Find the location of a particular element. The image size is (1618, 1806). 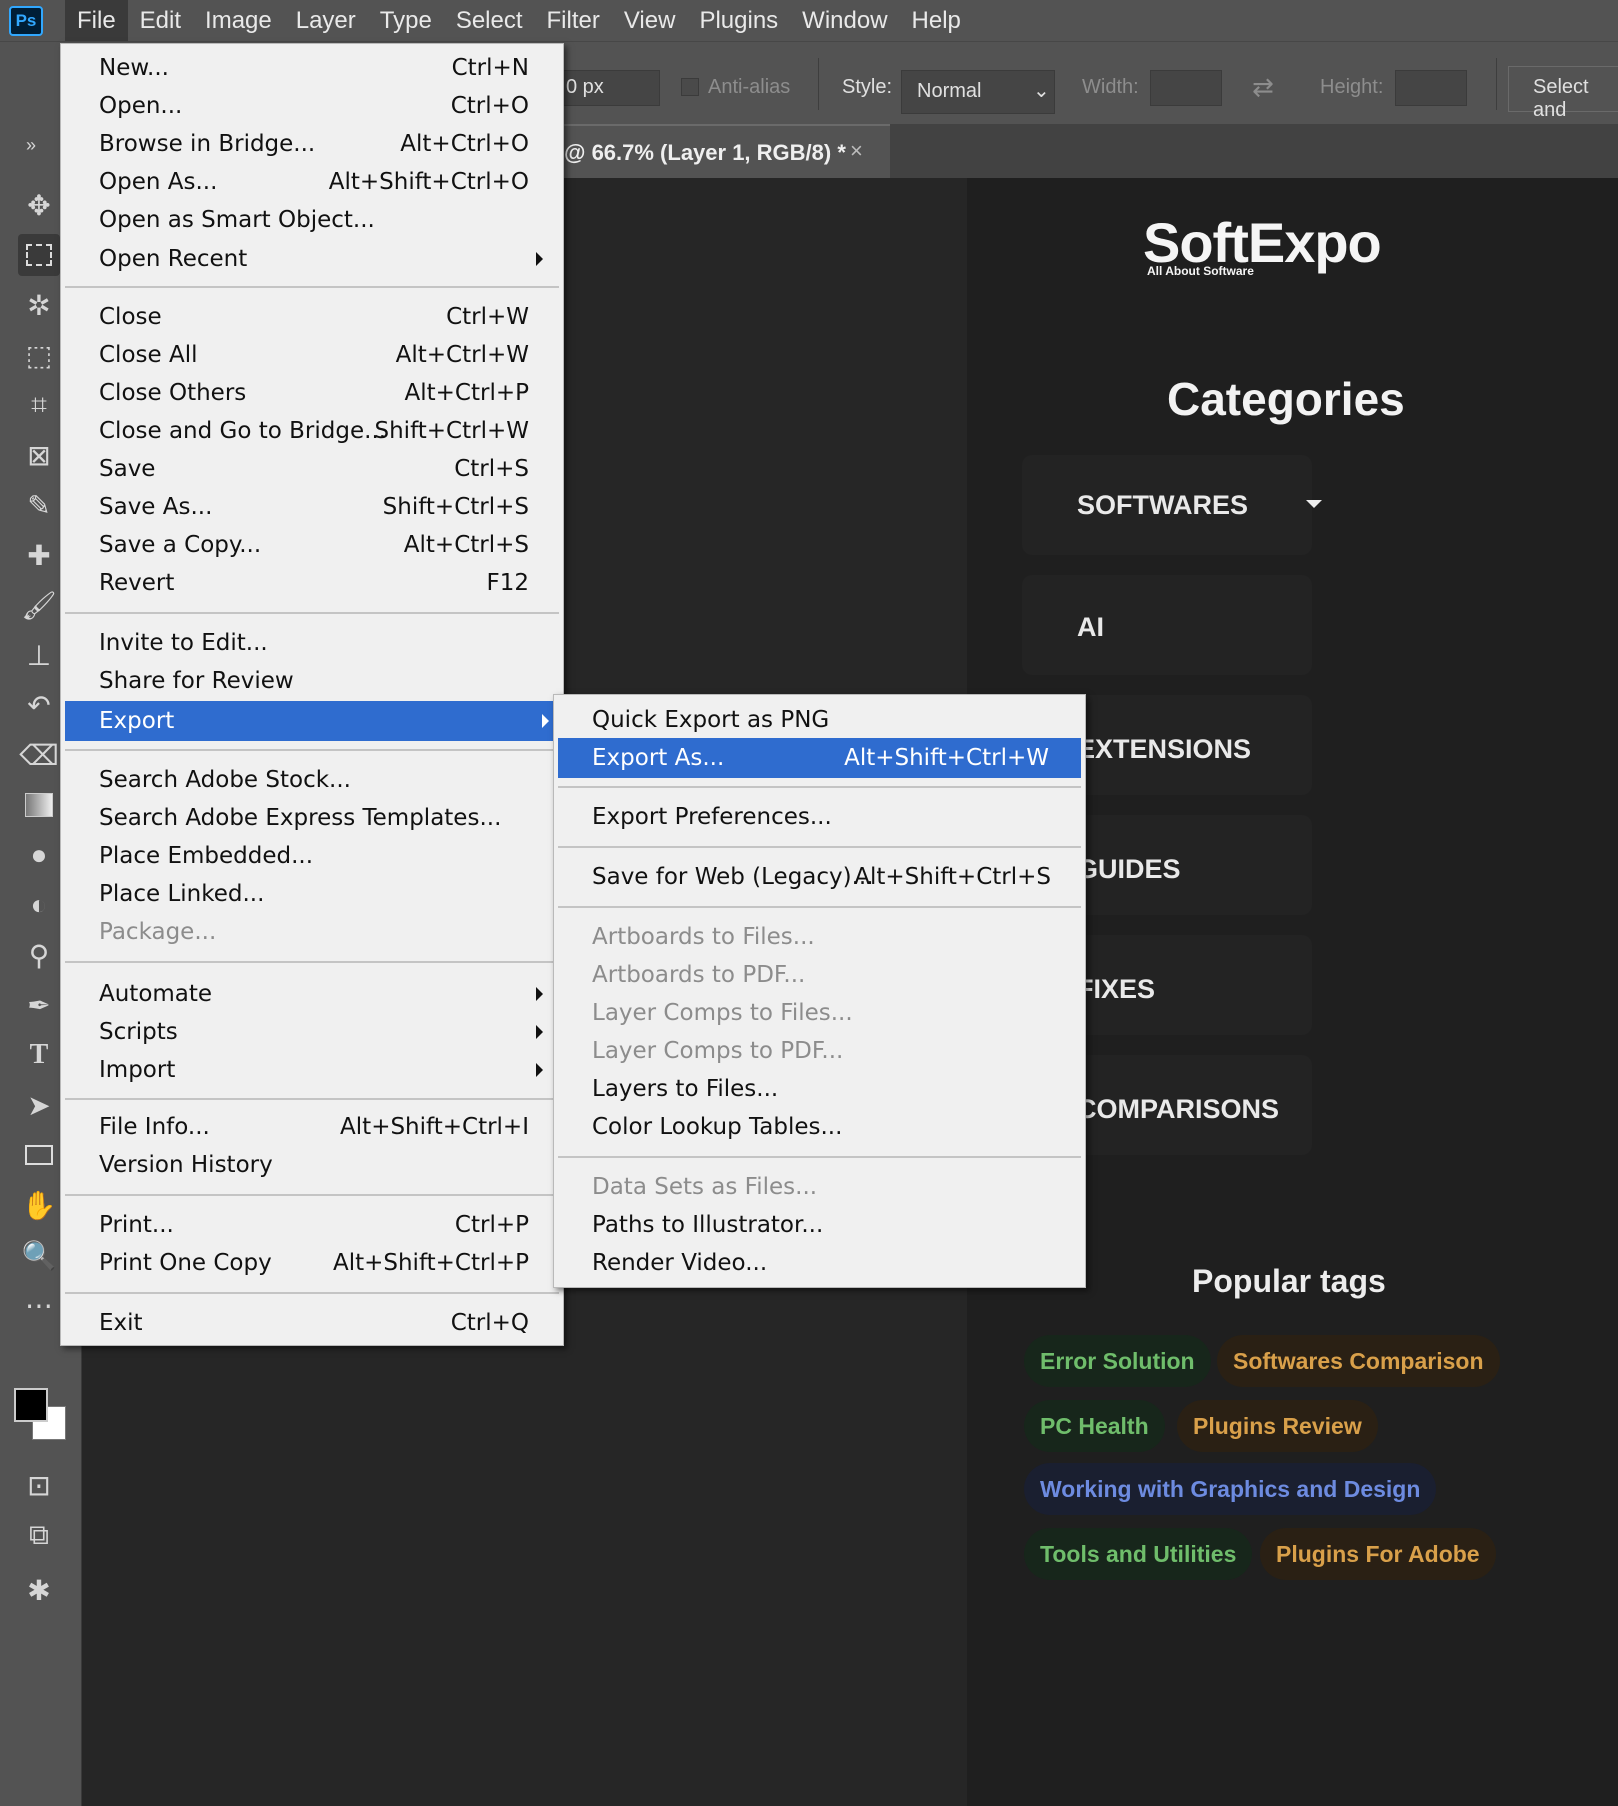

menu-layer: Layer is located at coordinates (326, 20).